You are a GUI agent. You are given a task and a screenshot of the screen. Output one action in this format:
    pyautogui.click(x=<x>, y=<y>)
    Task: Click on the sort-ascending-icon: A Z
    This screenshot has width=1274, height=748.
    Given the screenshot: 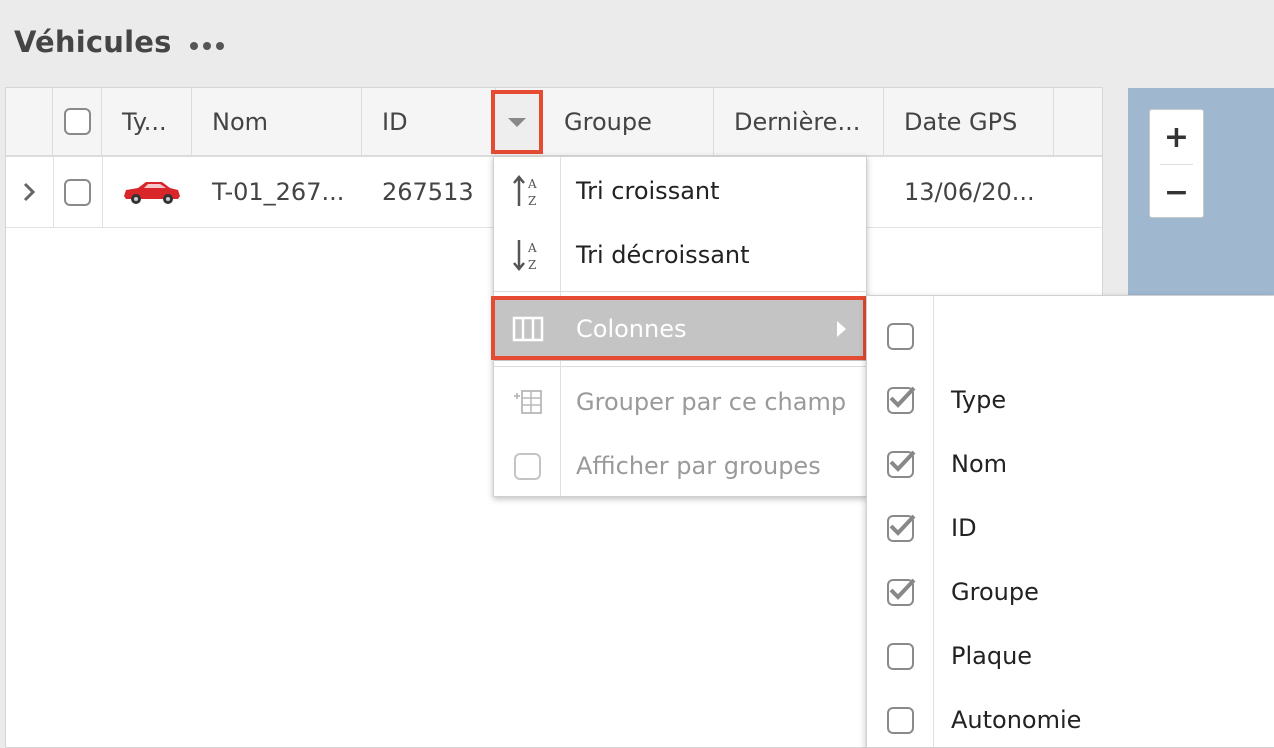 What is the action you would take?
    pyautogui.click(x=527, y=191)
    